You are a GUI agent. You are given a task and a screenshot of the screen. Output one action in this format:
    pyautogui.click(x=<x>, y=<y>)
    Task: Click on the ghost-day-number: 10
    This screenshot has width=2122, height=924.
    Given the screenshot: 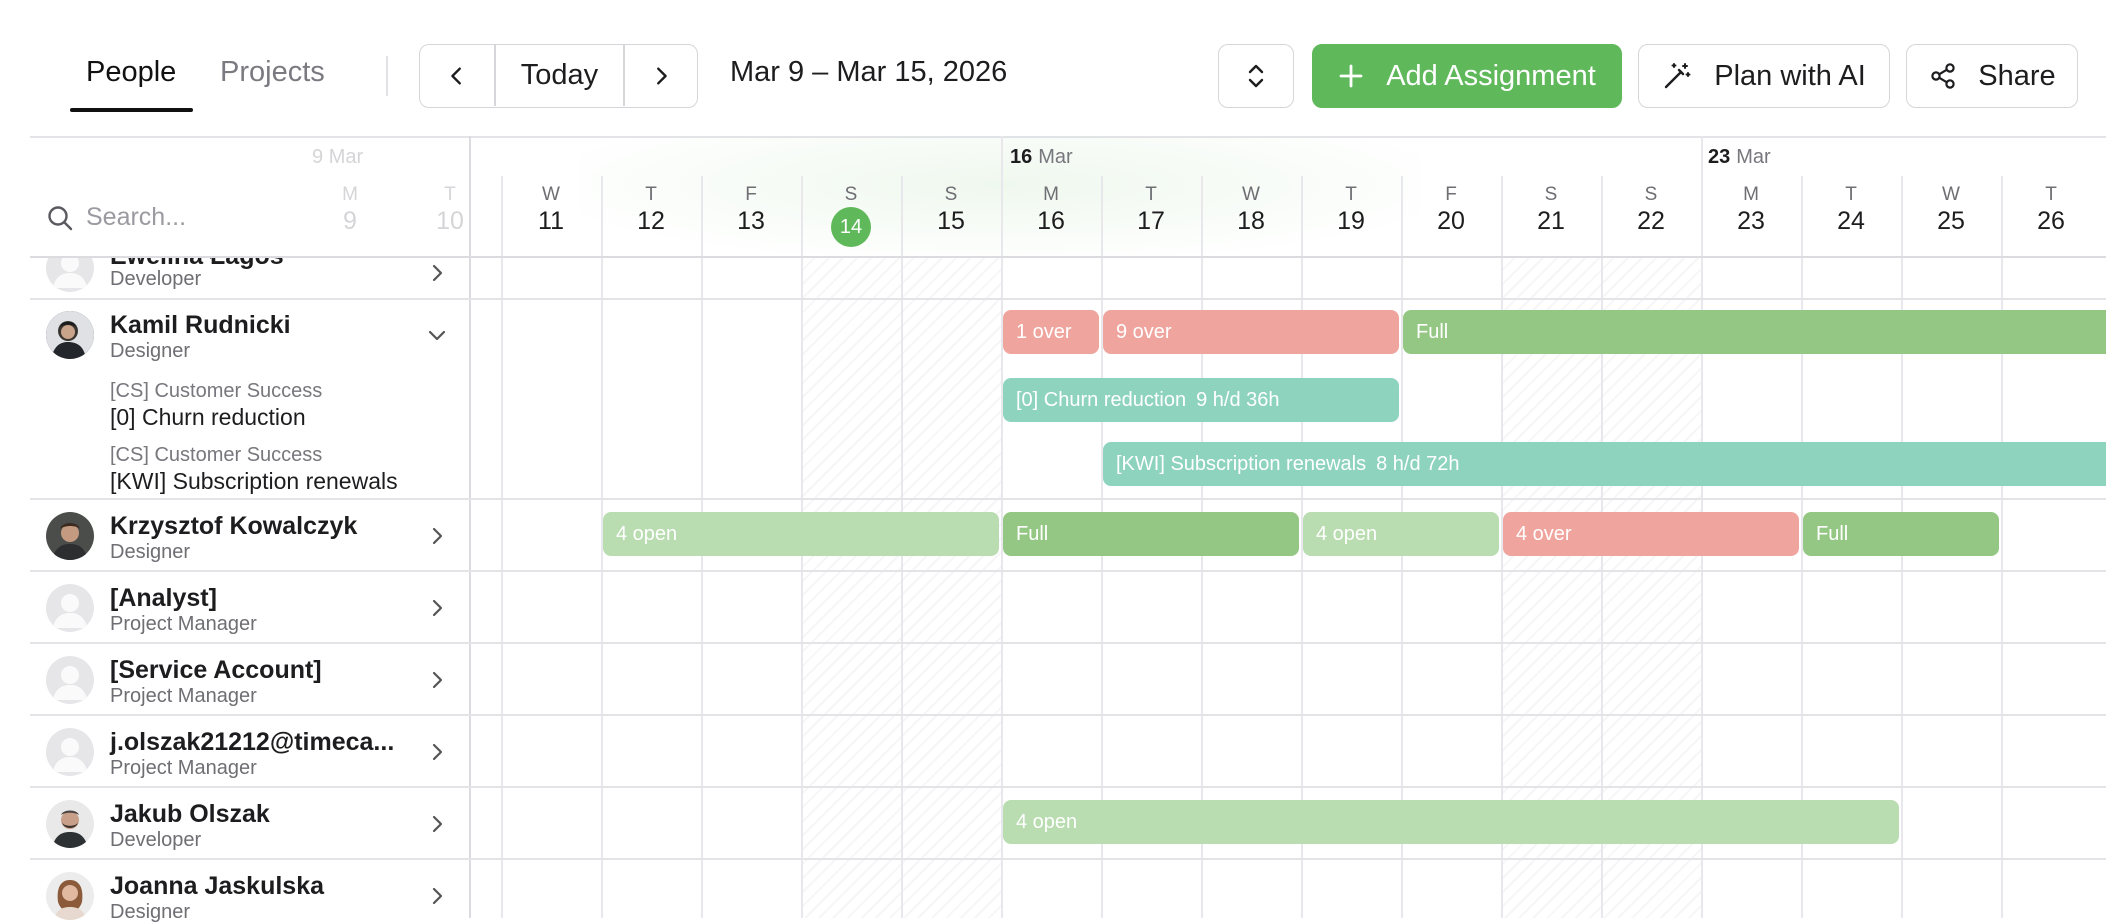 What is the action you would take?
    pyautogui.click(x=450, y=221)
    